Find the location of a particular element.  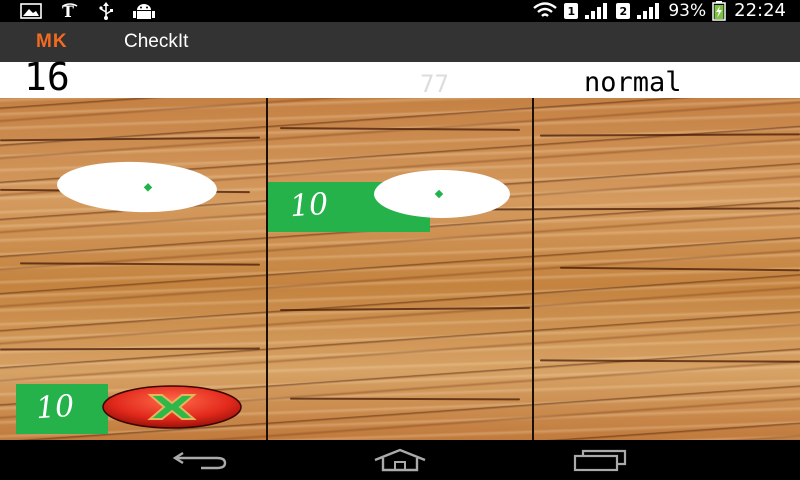

back-icon is located at coordinates (199, 460).